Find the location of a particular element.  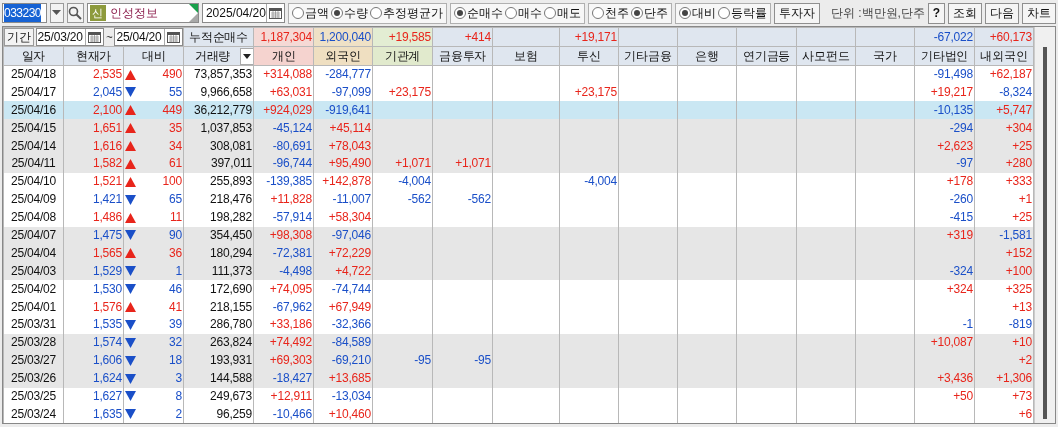

table-cell: -45,124 is located at coordinates (283, 128).